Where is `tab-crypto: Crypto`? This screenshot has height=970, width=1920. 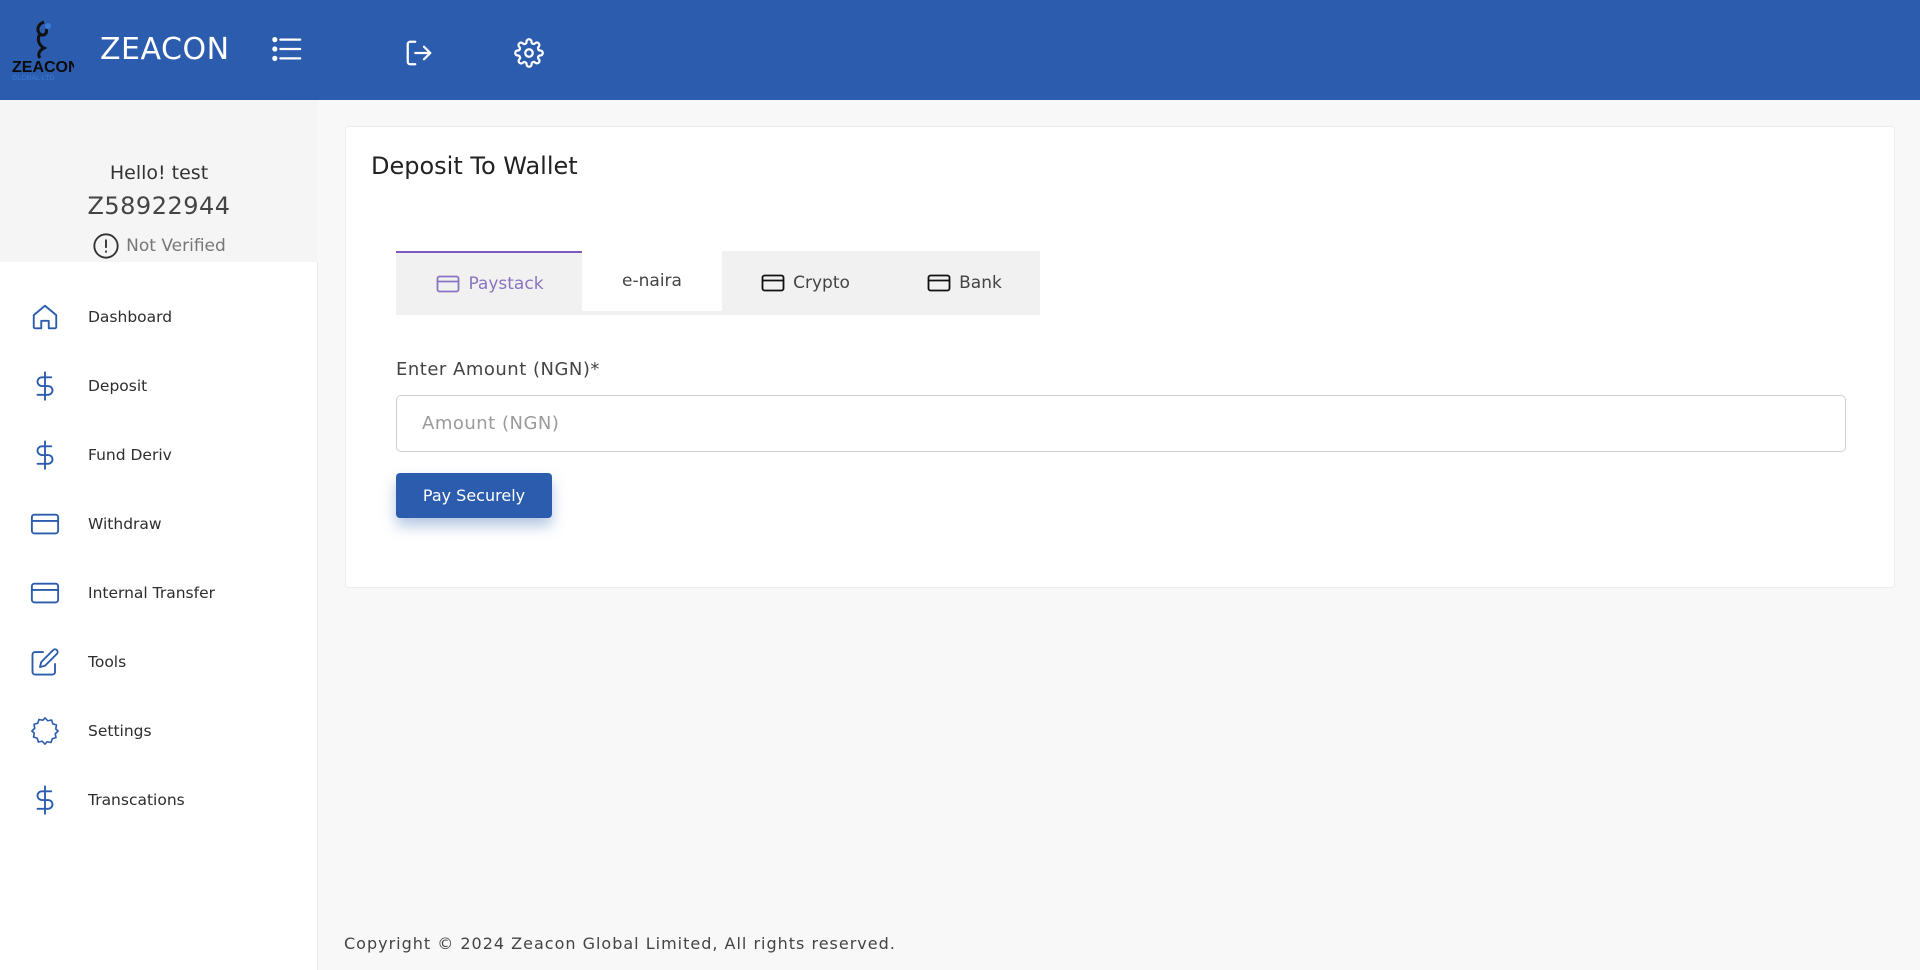 tab-crypto: Crypto is located at coordinates (804, 283).